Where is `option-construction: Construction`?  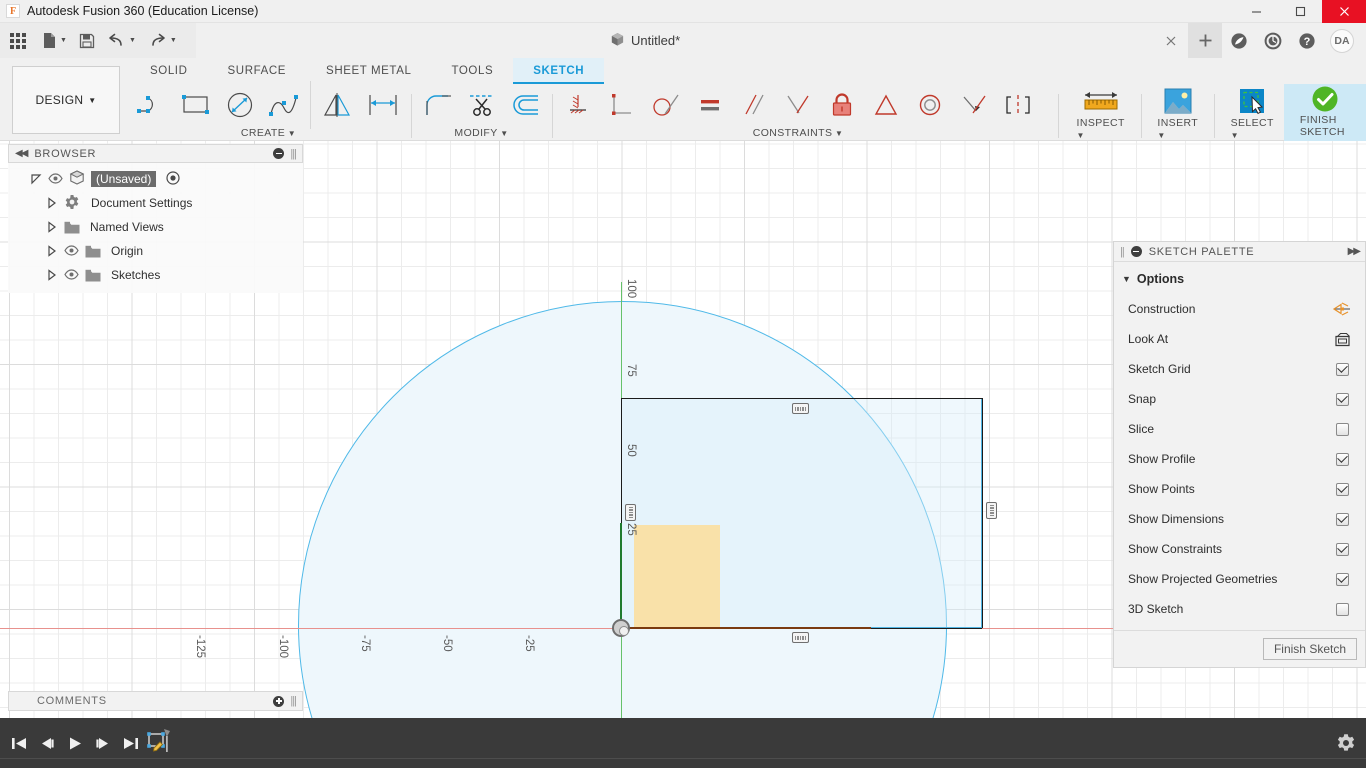
option-construction: Construction is located at coordinates (1239, 309).